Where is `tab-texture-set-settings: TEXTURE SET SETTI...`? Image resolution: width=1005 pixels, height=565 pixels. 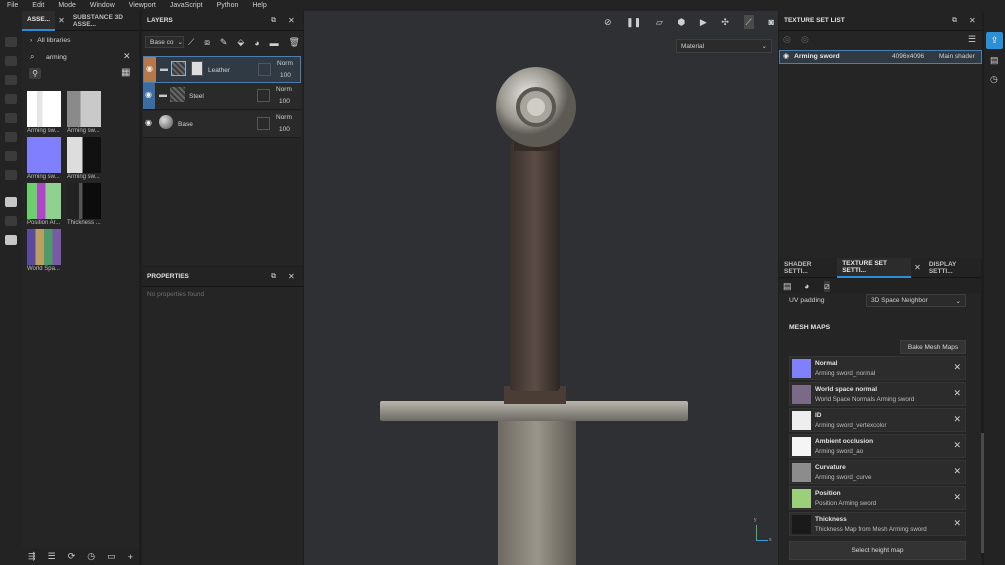 tab-texture-set-settings: TEXTURE SET SETTI... is located at coordinates (874, 267).